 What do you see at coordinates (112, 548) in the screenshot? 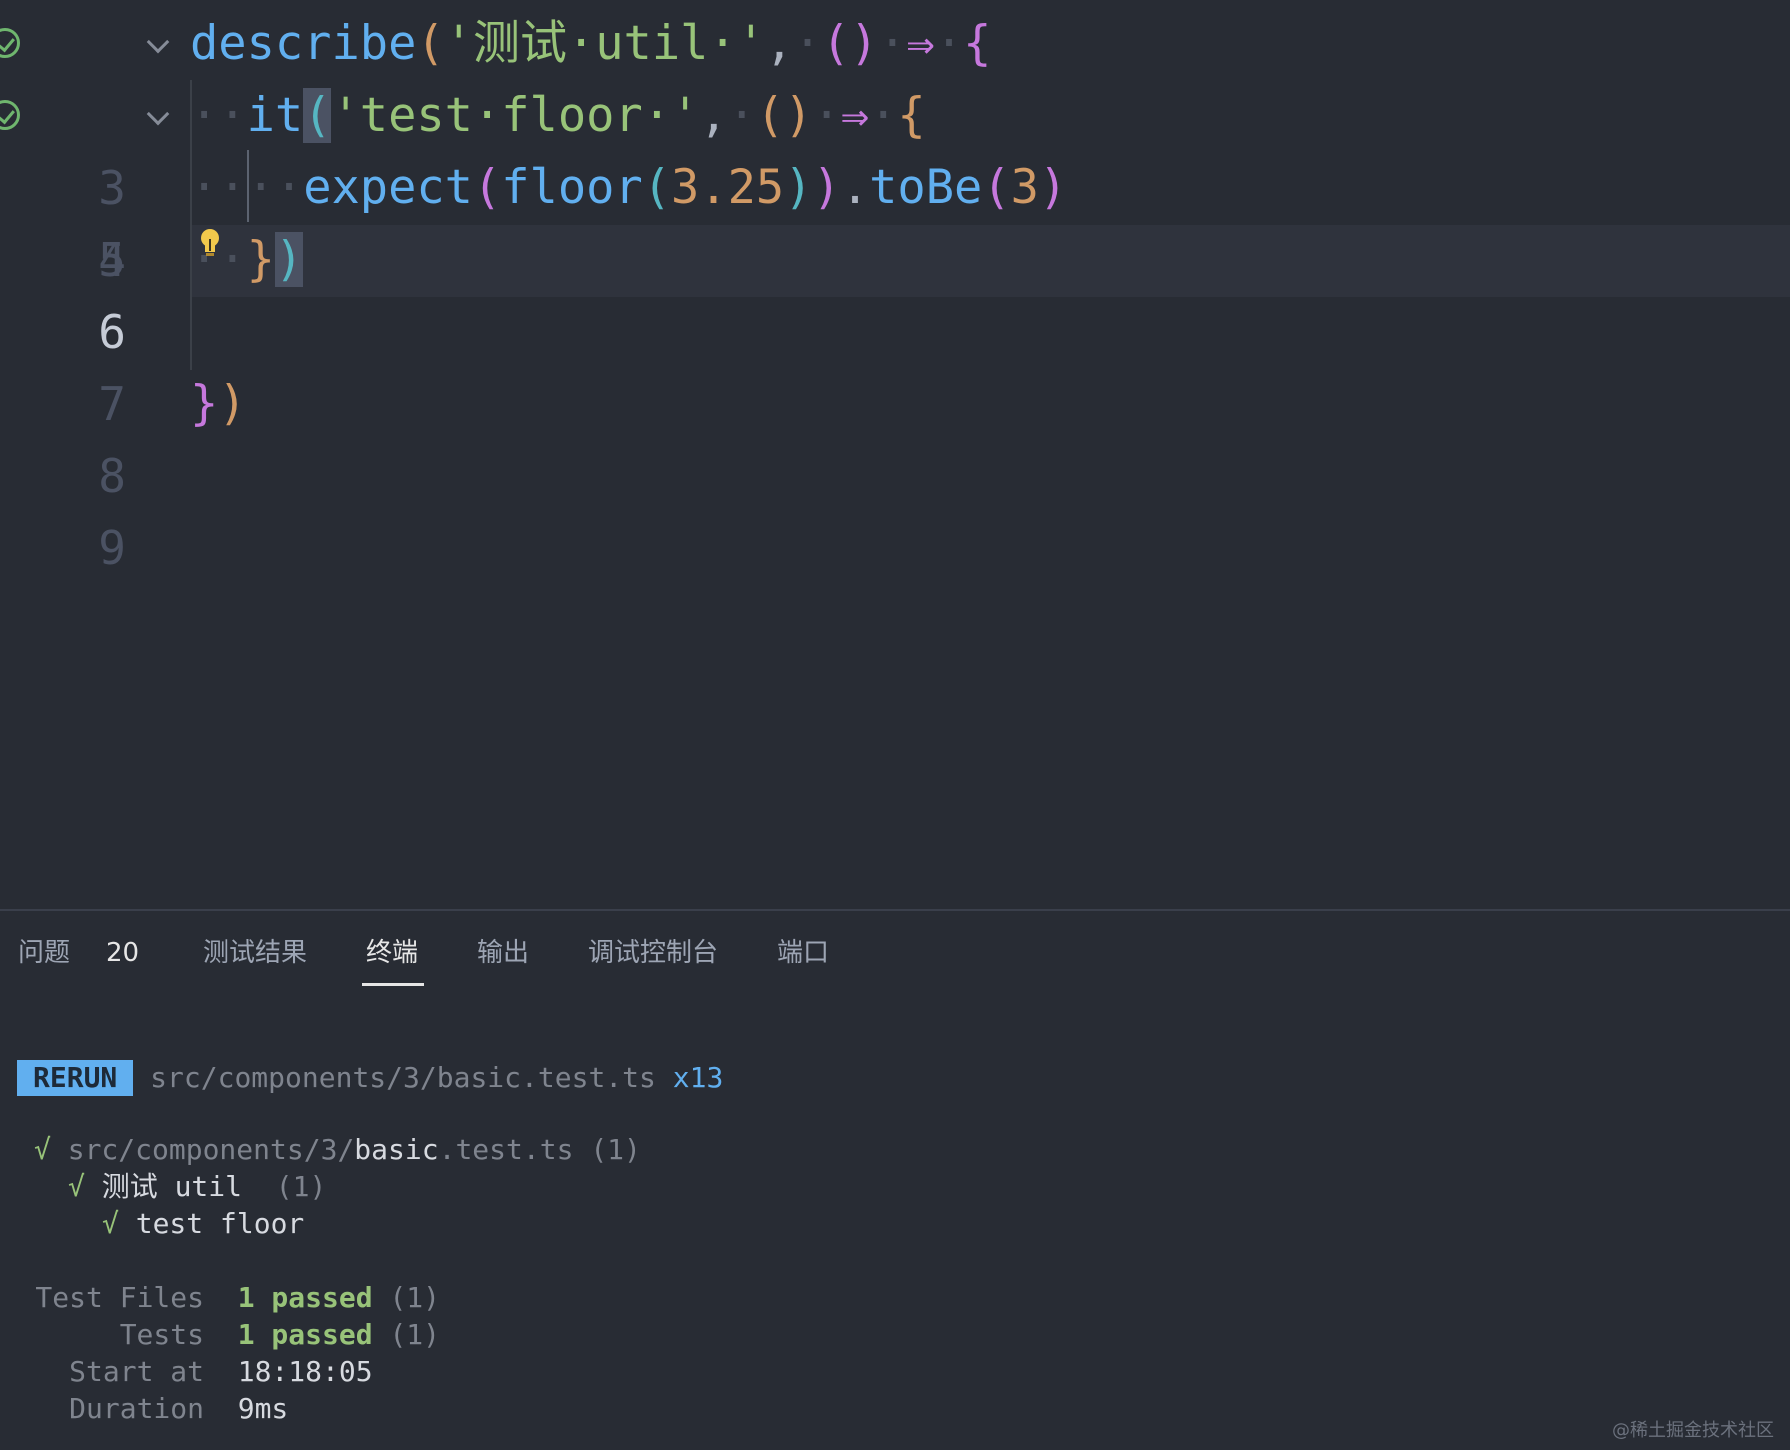
I see `line-number: 9` at bounding box center [112, 548].